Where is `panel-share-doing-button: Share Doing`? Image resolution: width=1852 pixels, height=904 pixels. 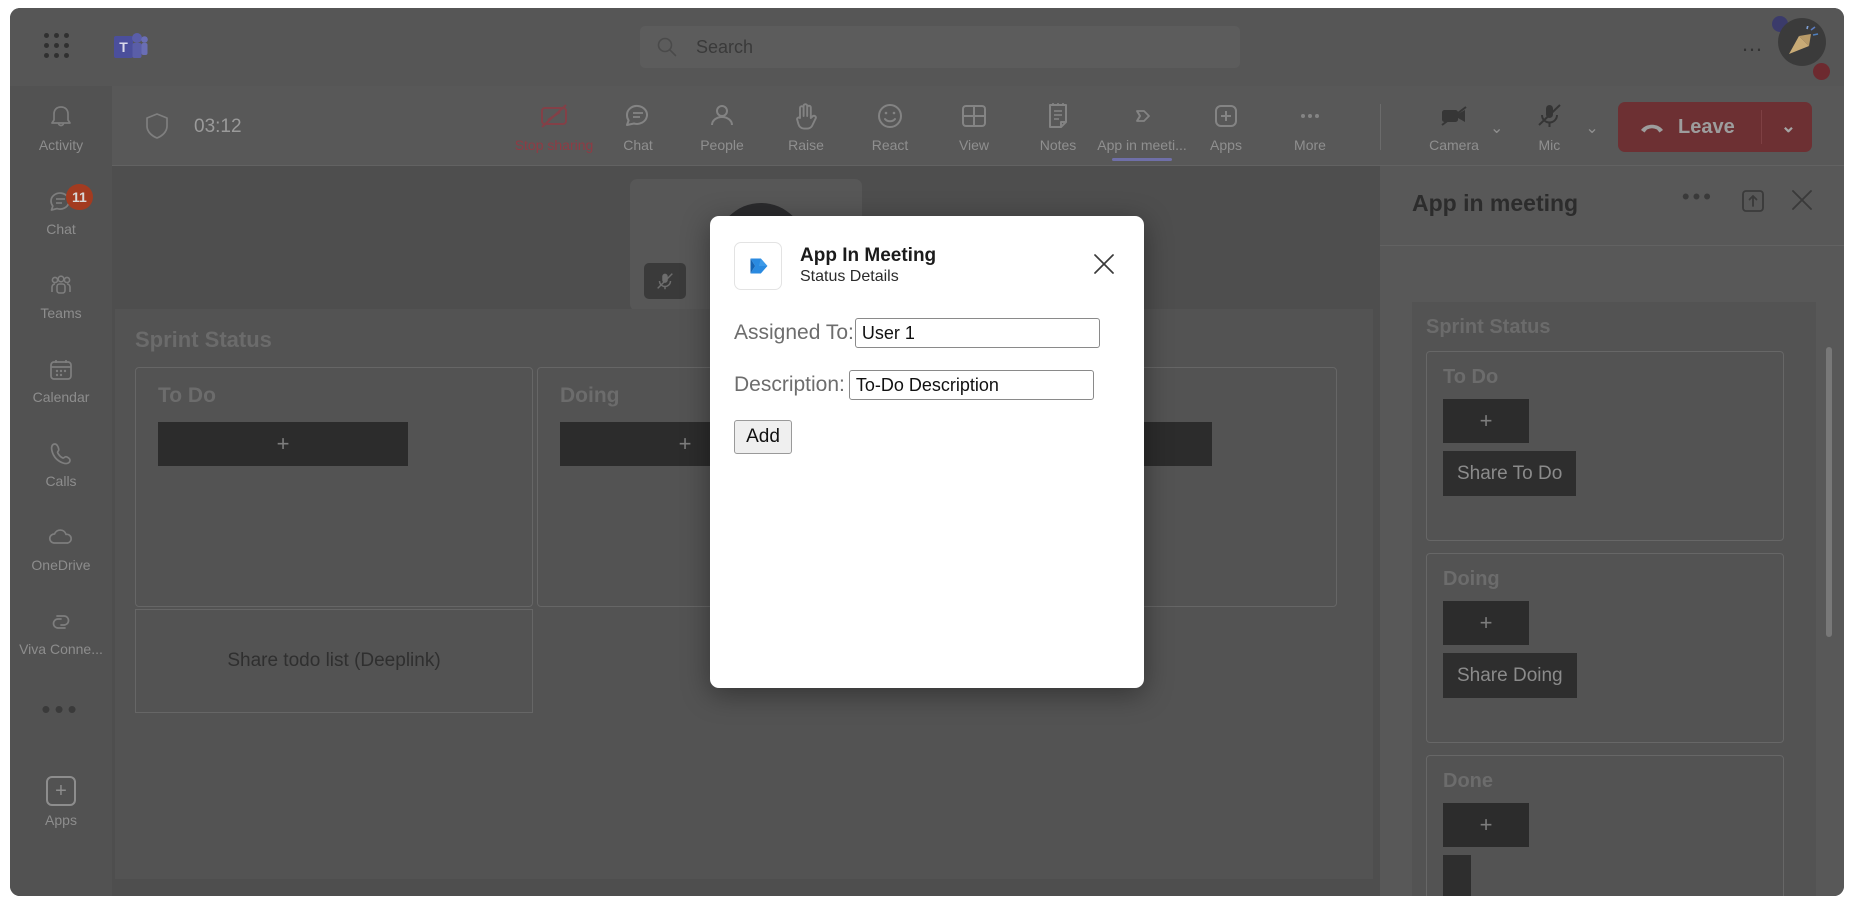 panel-share-doing-button: Share Doing is located at coordinates (1510, 675).